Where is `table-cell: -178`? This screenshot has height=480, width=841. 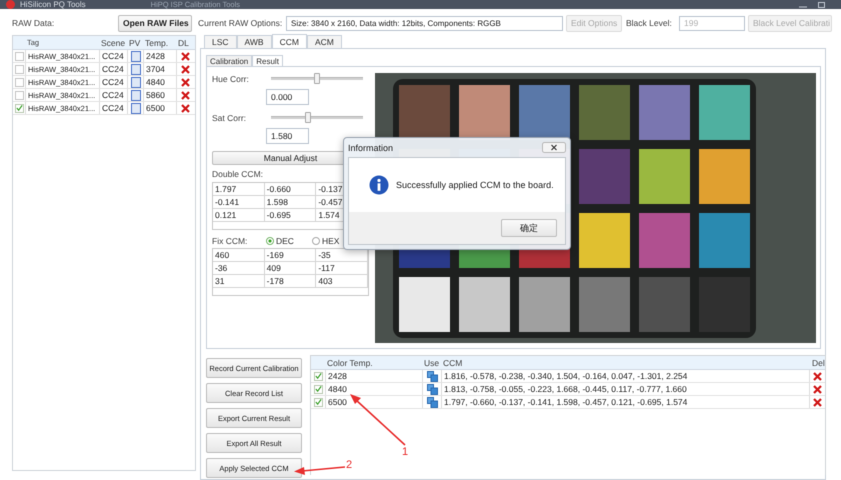
table-cell: -178 is located at coordinates (290, 281).